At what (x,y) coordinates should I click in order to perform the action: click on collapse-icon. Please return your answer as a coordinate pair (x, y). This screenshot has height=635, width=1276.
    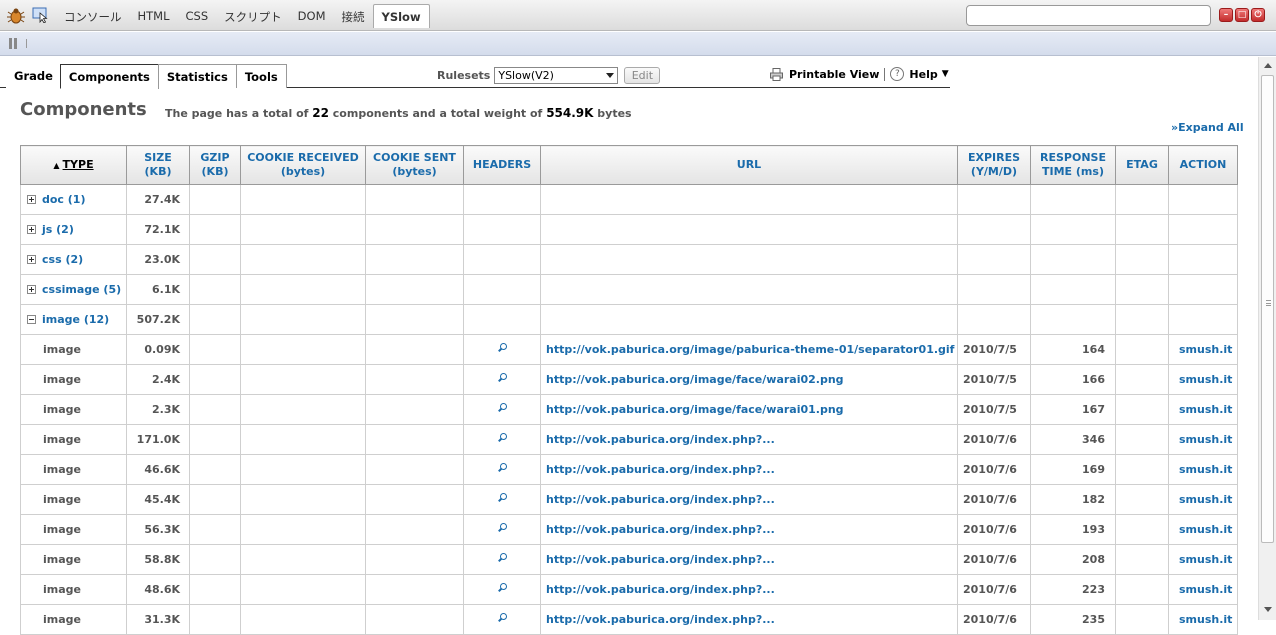
    Looking at the image, I should click on (31, 319).